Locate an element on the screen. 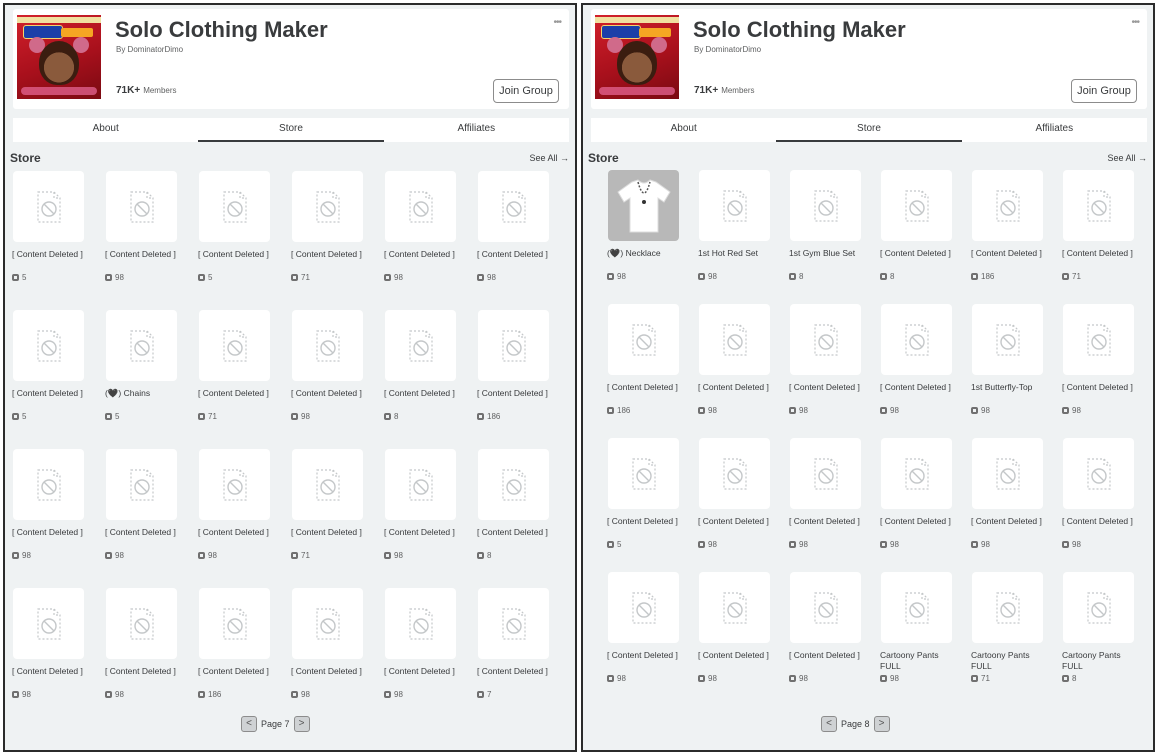 The image size is (1158, 755). store-item-card: 1st Gym Blue Set 8 is located at coordinates (826, 225).